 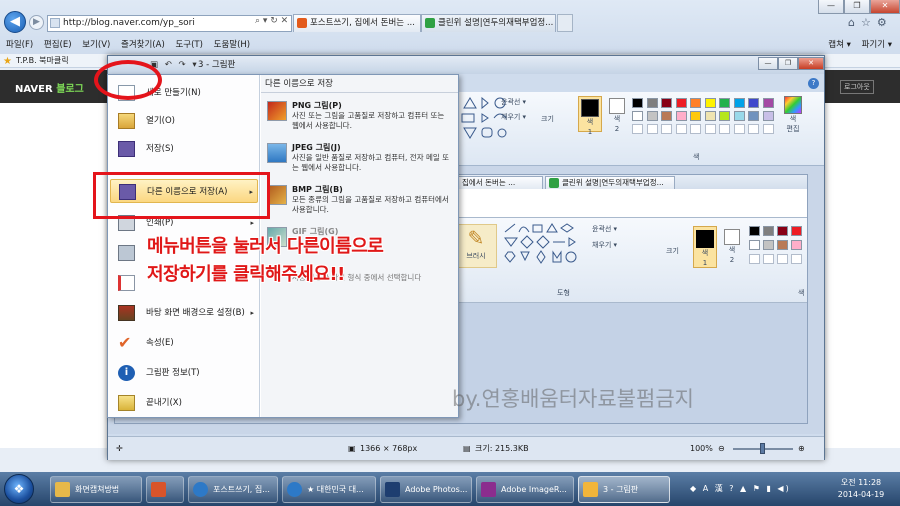 I want to click on zoom-in-button: ⊕, so click(x=801, y=449).